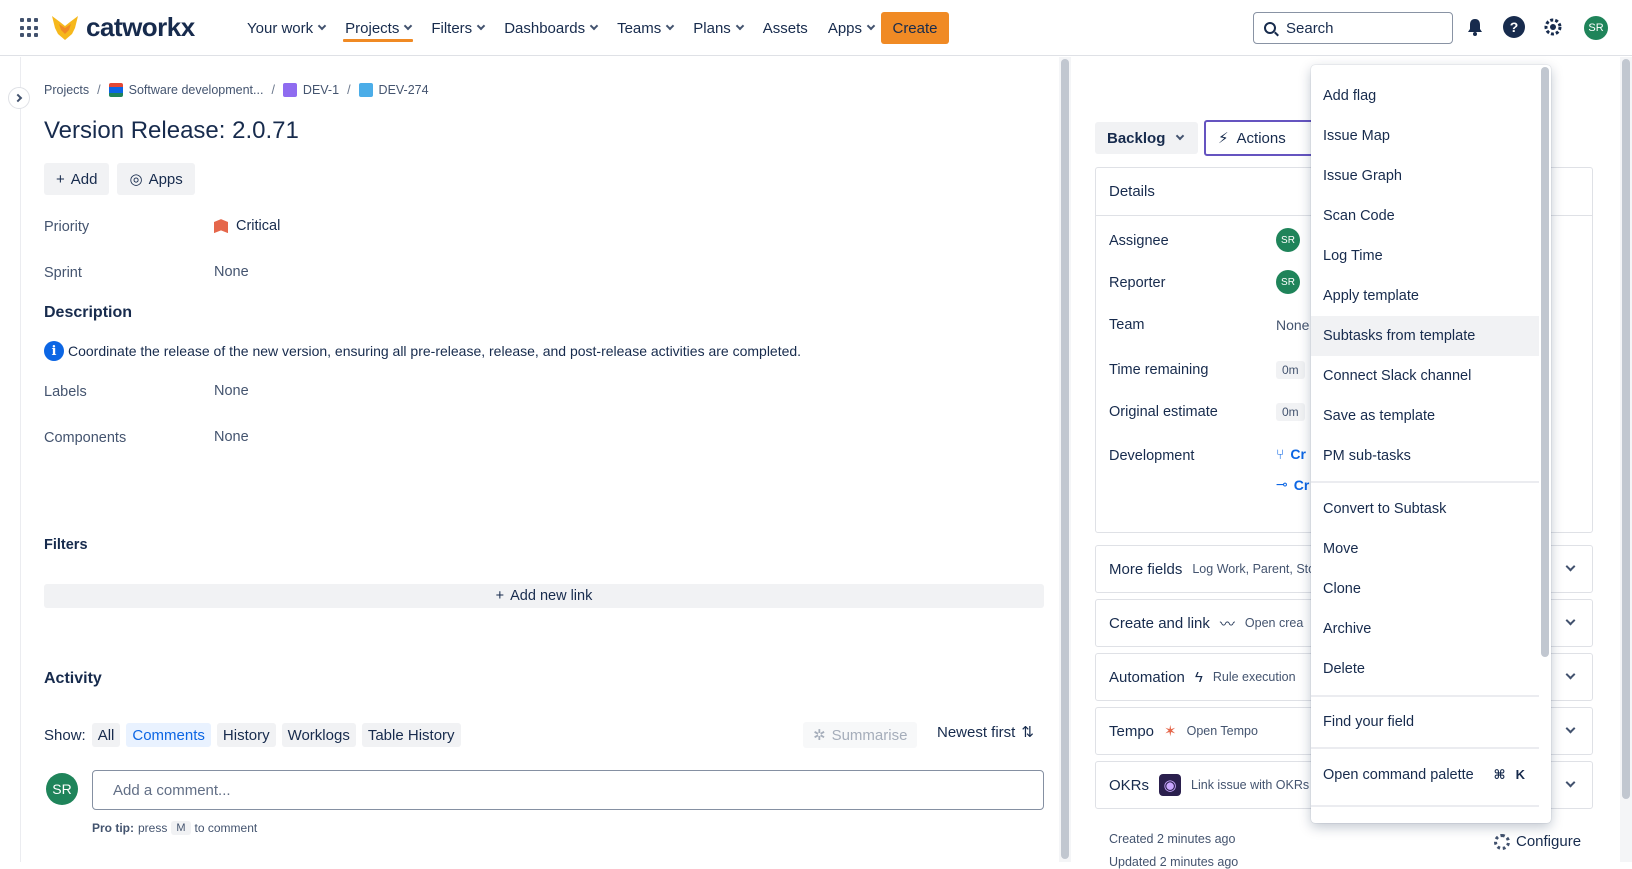  What do you see at coordinates (1290, 412) in the screenshot?
I see `original-estimate-value: 0m` at bounding box center [1290, 412].